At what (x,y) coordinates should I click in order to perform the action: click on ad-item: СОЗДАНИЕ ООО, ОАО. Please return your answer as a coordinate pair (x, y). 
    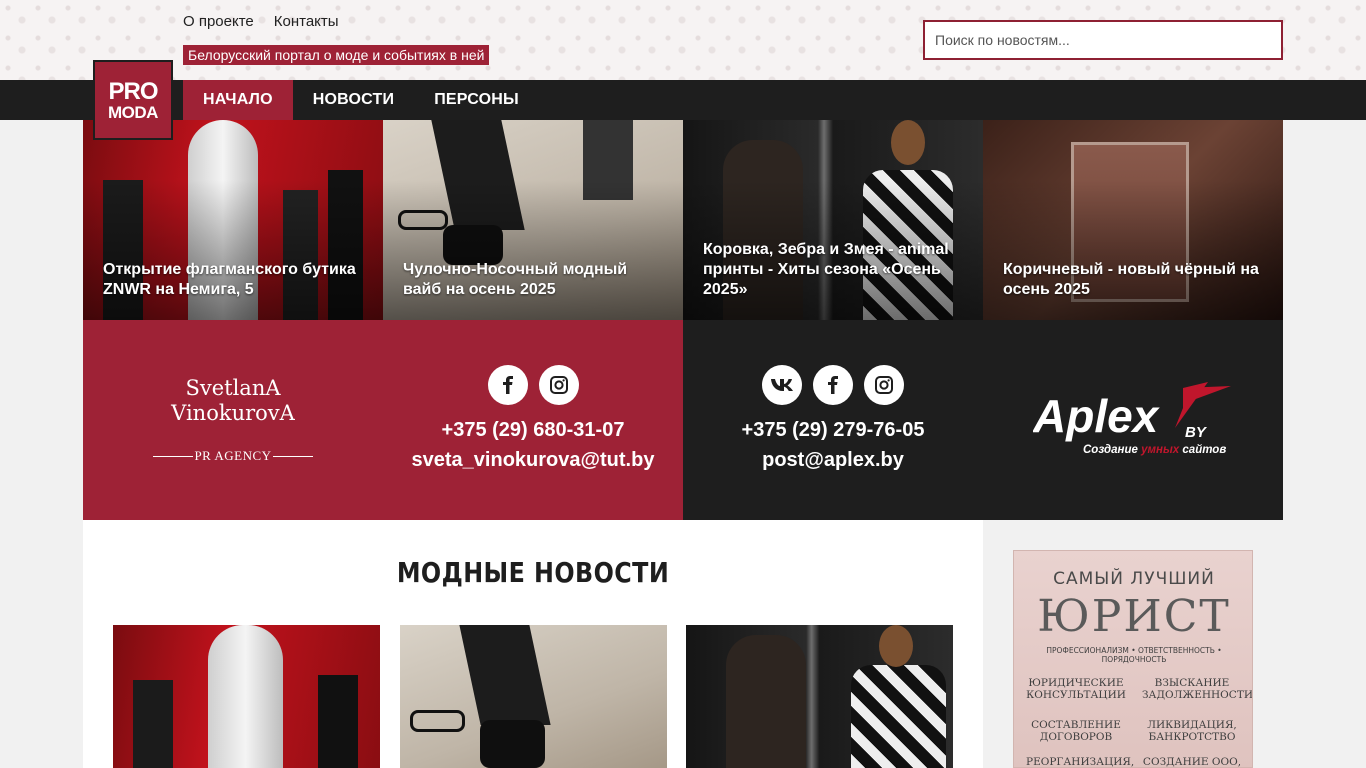
    Looking at the image, I should click on (1192, 762).